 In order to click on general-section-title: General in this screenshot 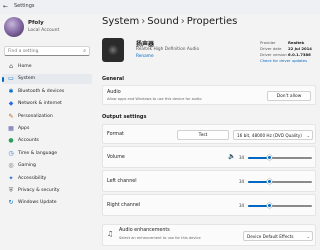, I will do `click(113, 79)`.